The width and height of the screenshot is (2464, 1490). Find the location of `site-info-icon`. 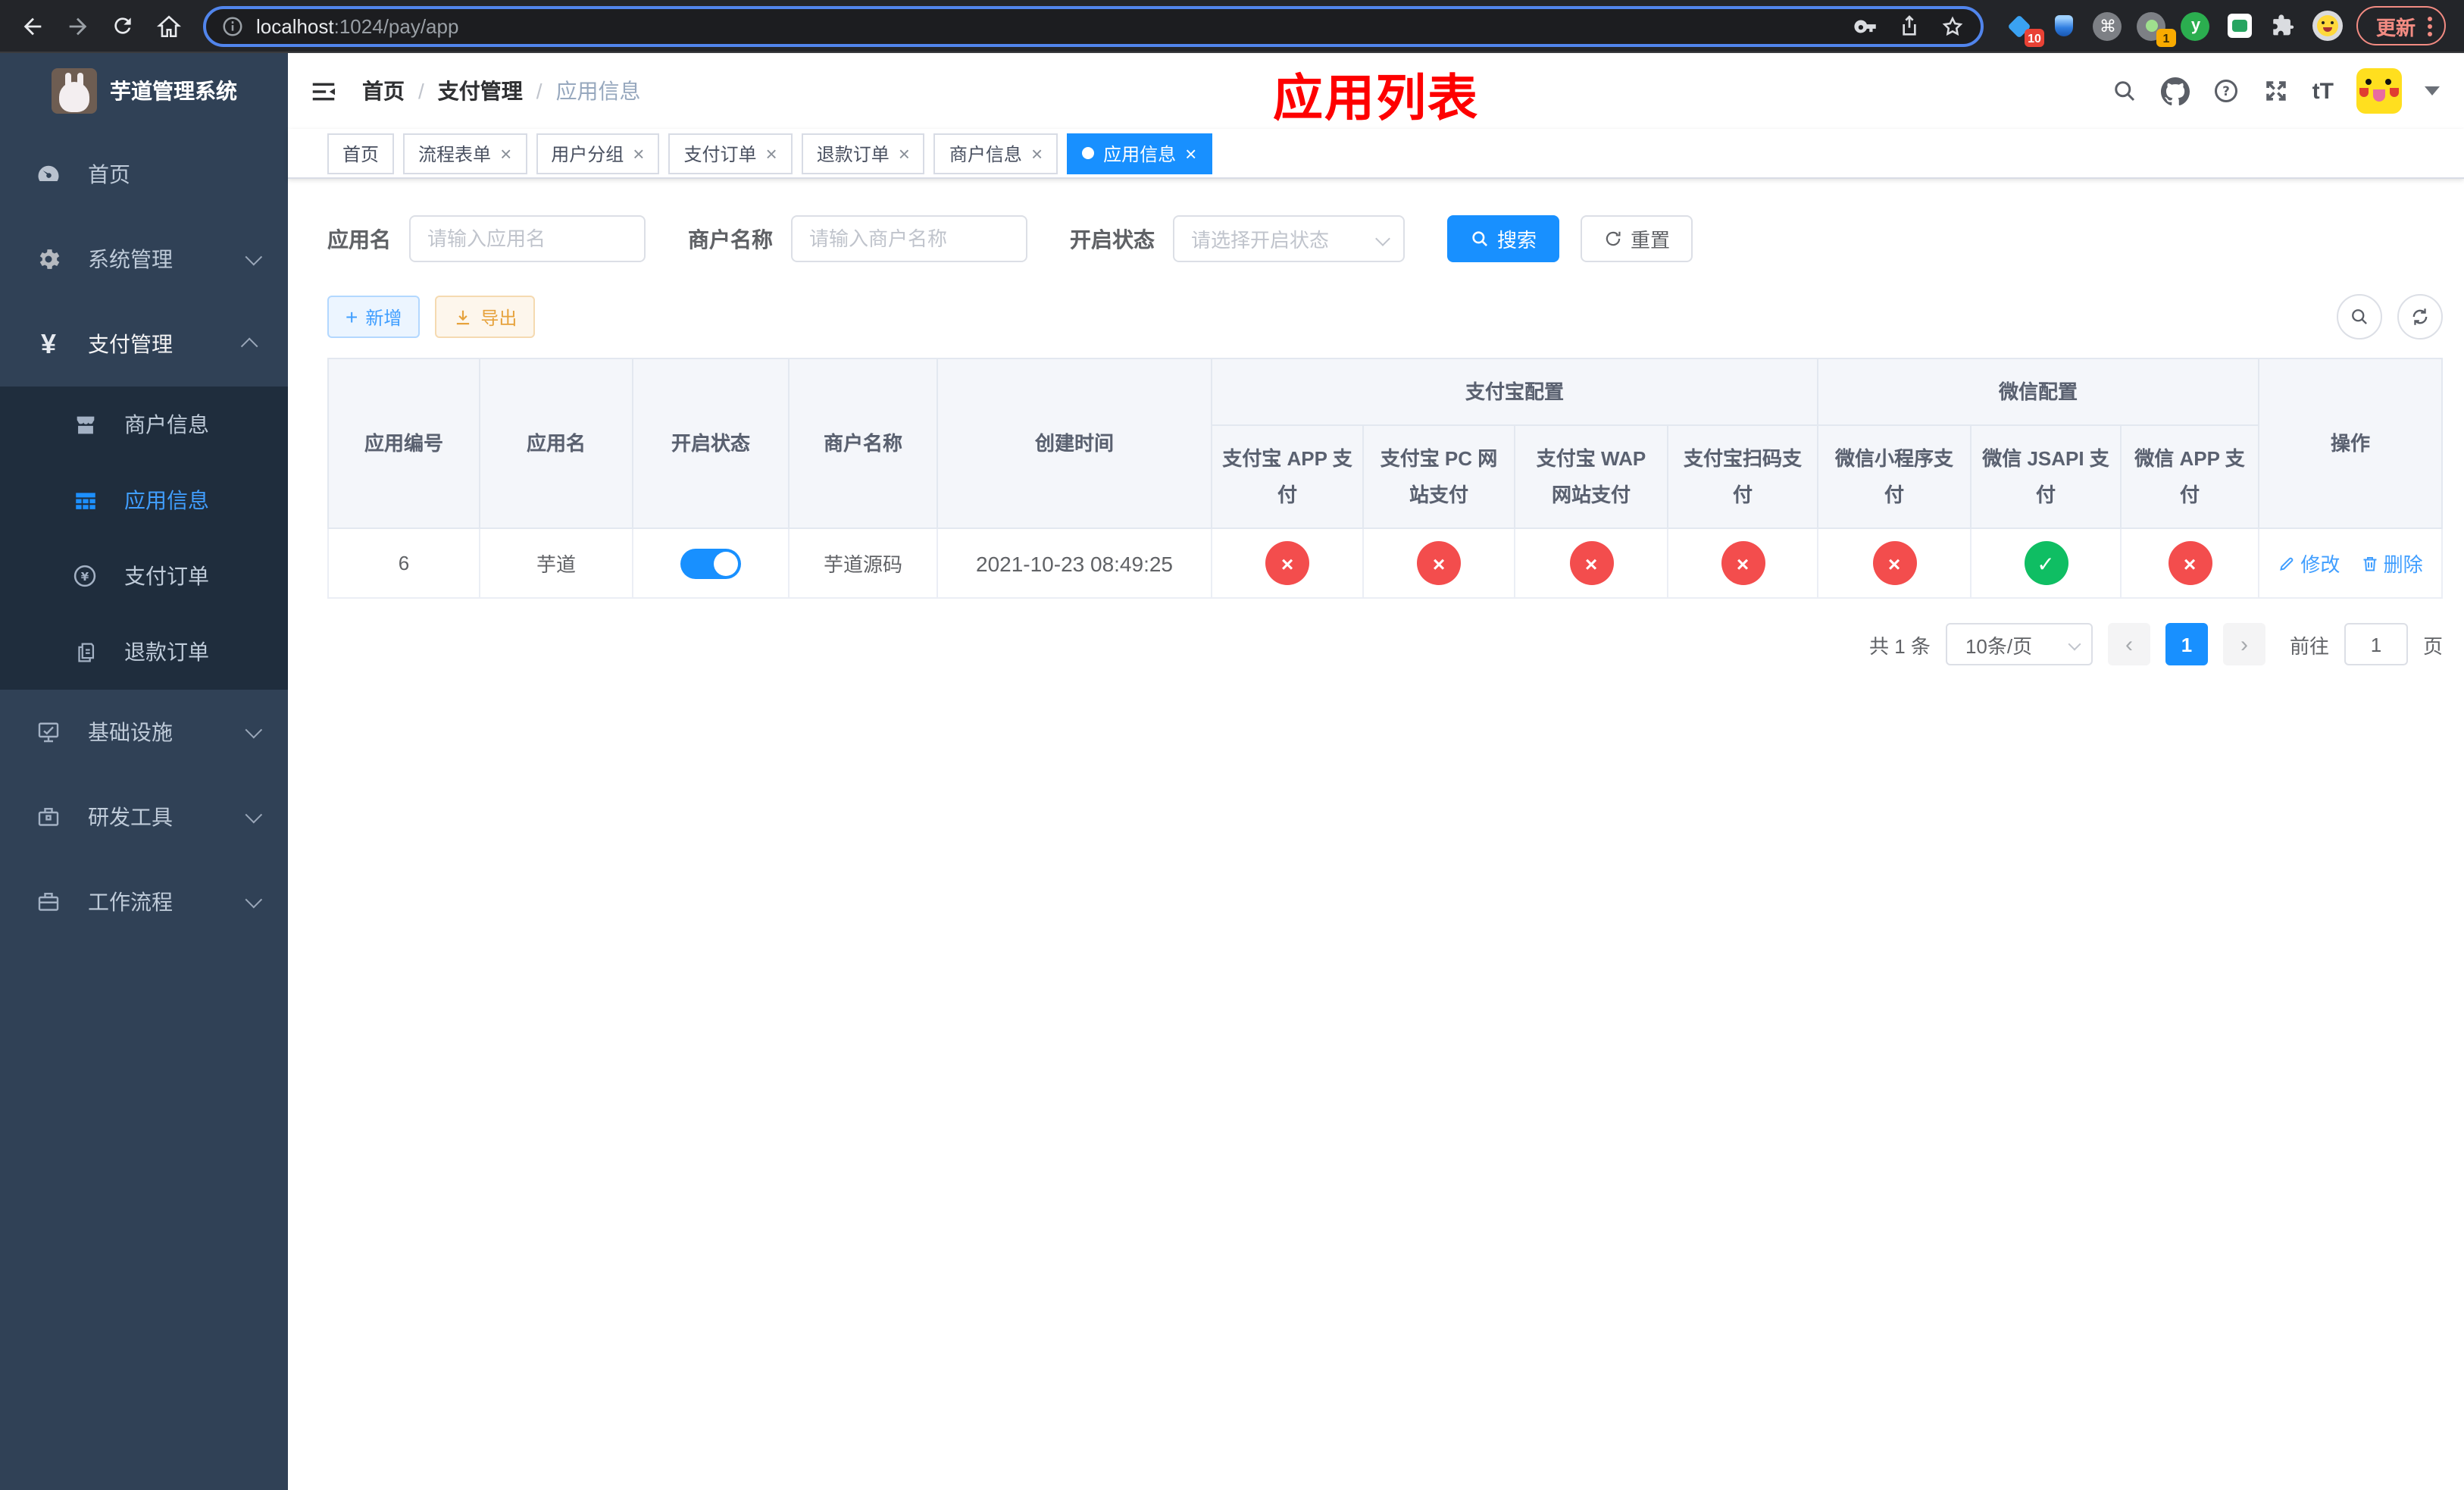

site-info-icon is located at coordinates (232, 26).